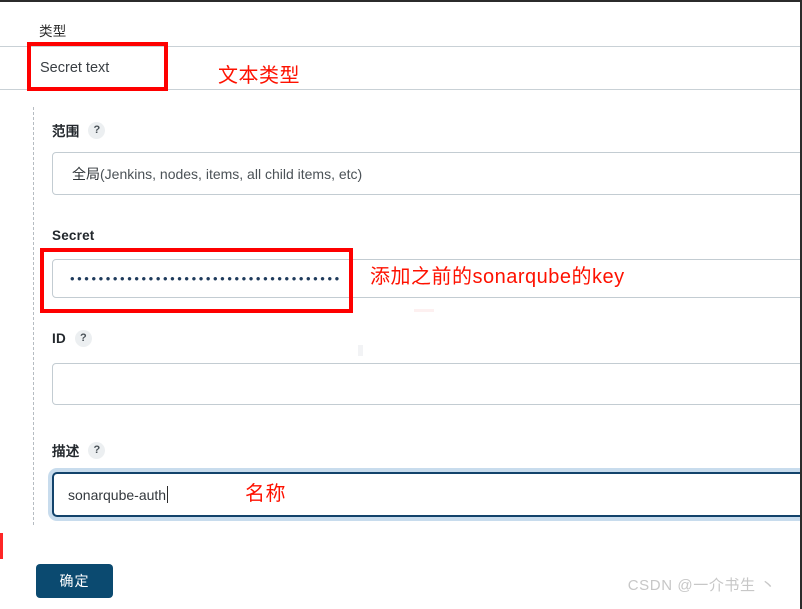  What do you see at coordinates (265, 494) in the screenshot?
I see `annotation-text-name: 名称` at bounding box center [265, 494].